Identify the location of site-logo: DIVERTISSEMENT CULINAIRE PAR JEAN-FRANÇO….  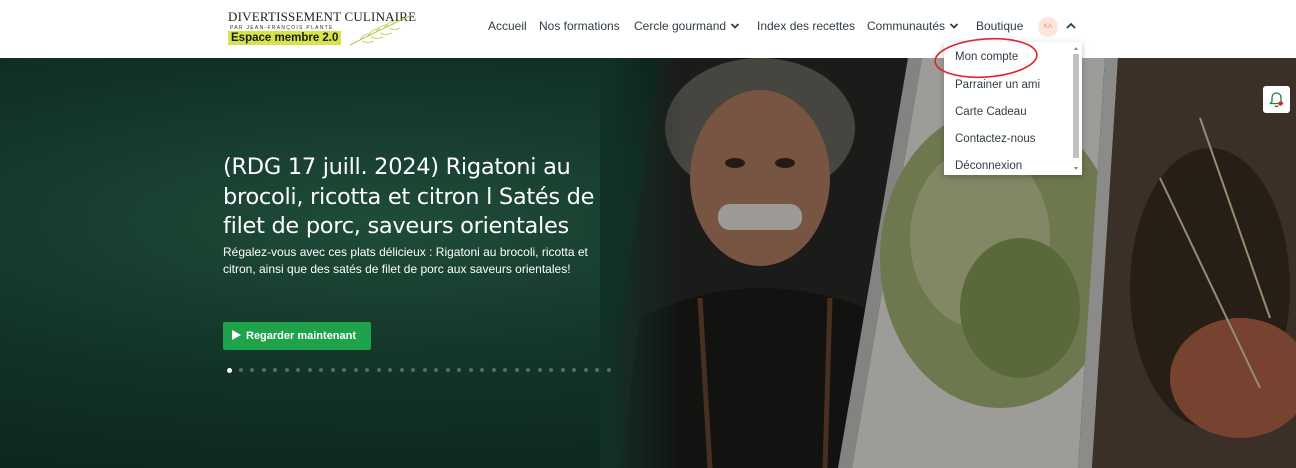
(322, 28).